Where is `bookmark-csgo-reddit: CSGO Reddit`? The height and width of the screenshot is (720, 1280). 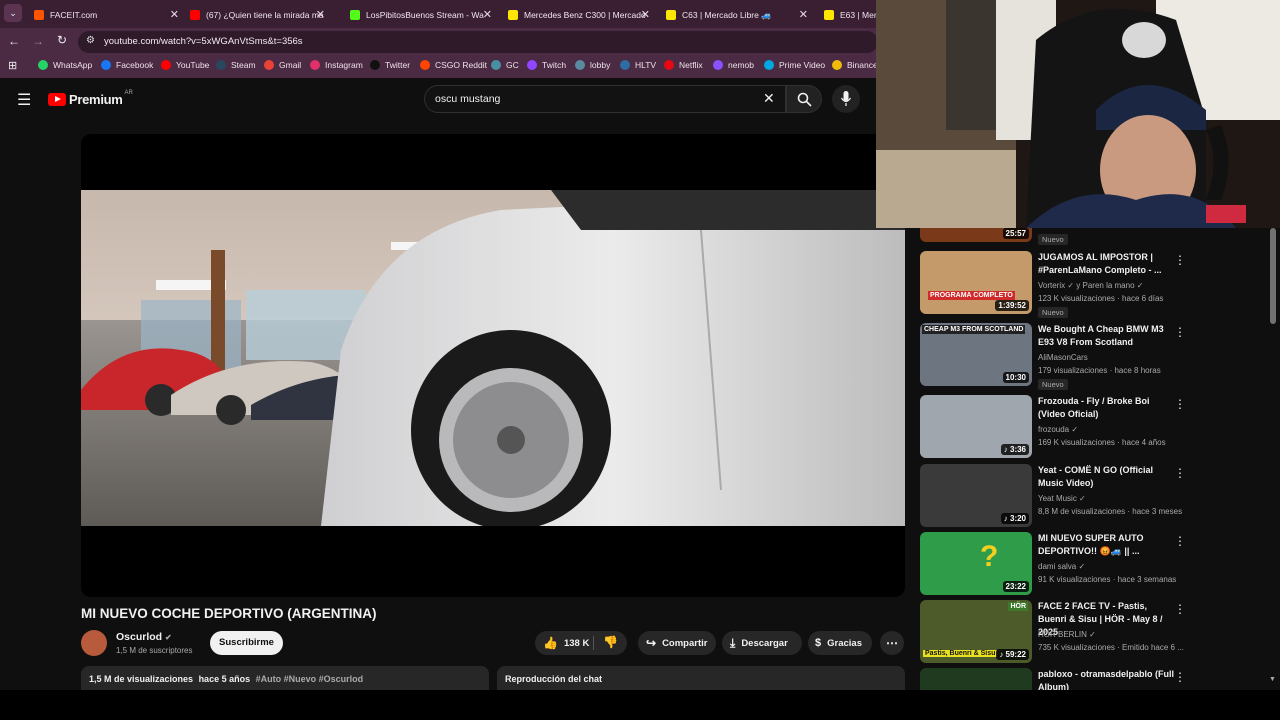
bookmark-csgo-reddit: CSGO Reddit is located at coordinates (453, 65).